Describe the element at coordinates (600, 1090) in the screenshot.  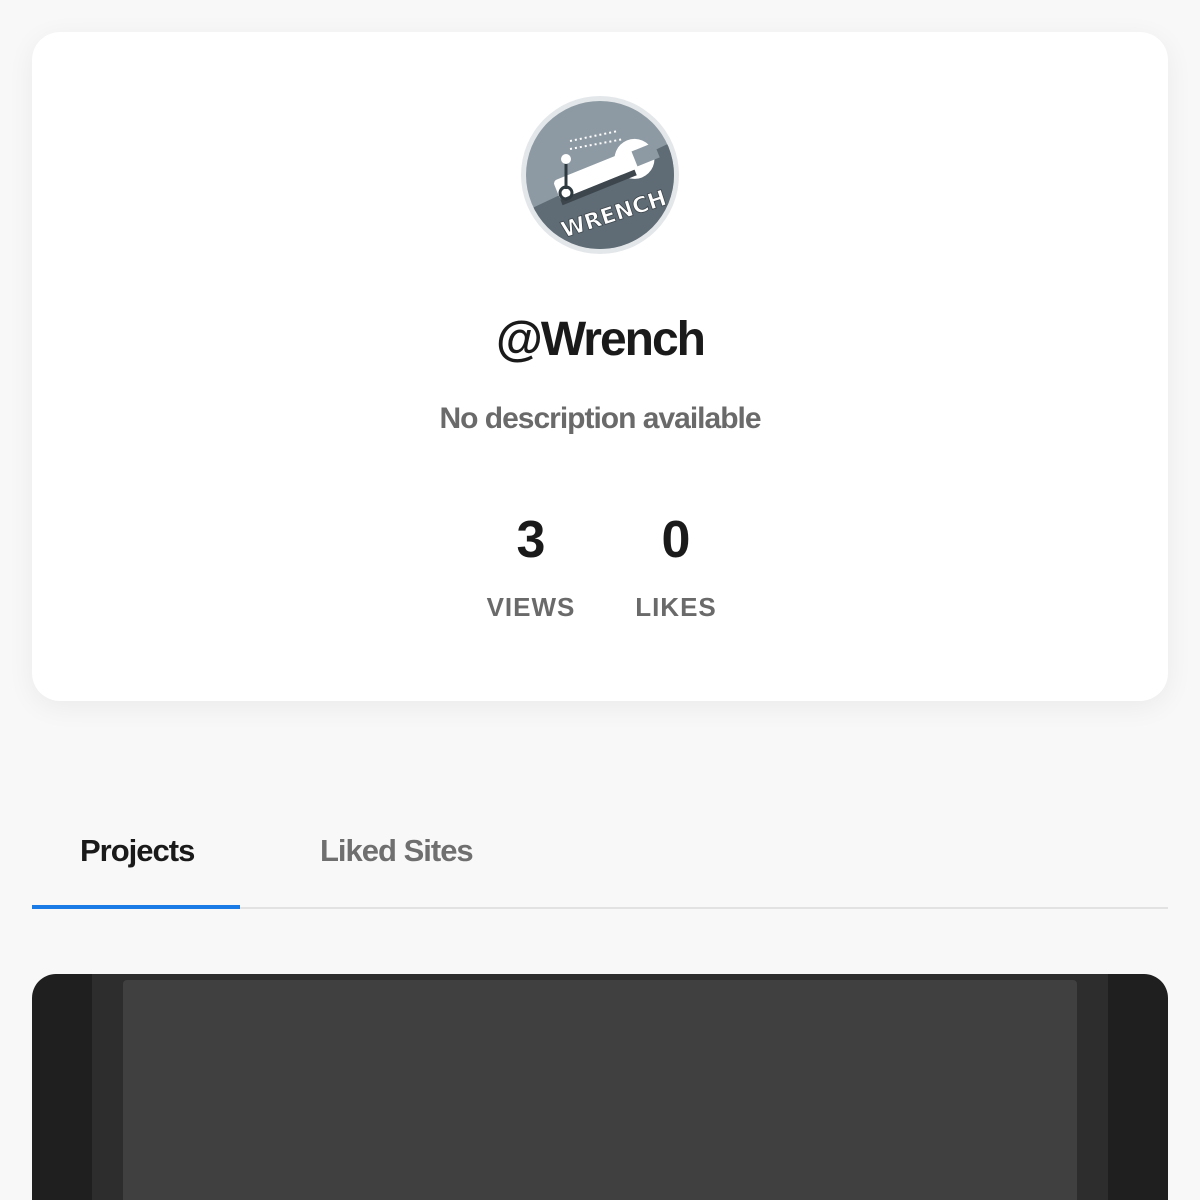
I see `project-preview-screen` at that location.